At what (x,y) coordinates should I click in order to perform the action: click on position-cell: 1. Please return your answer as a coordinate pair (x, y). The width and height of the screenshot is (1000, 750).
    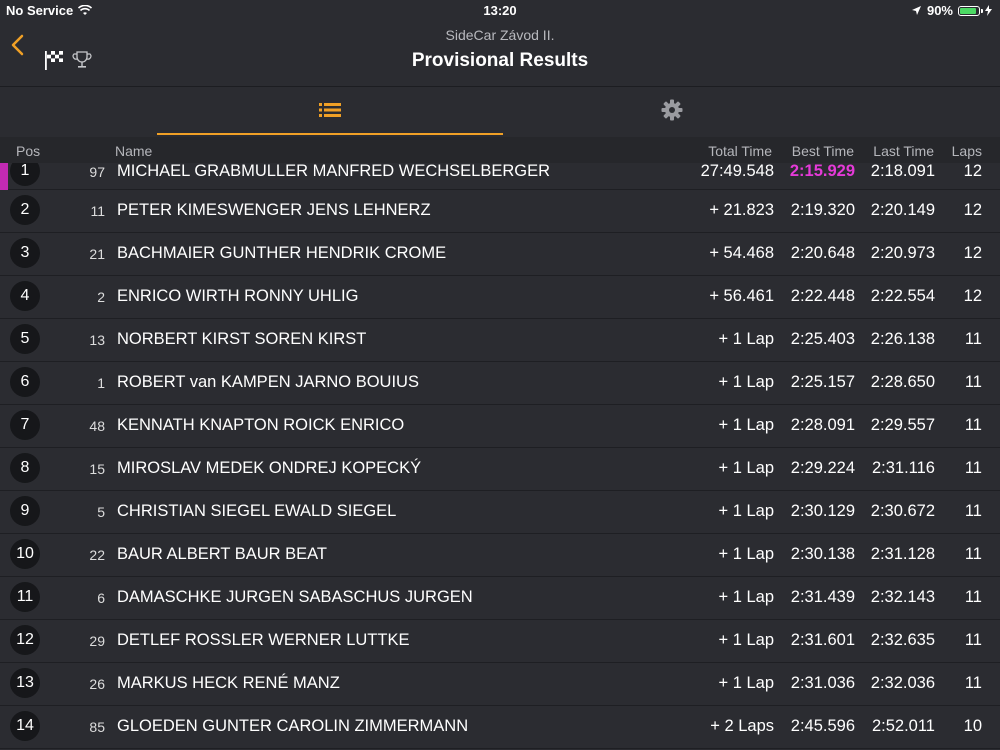
    Looking at the image, I should click on (25, 174).